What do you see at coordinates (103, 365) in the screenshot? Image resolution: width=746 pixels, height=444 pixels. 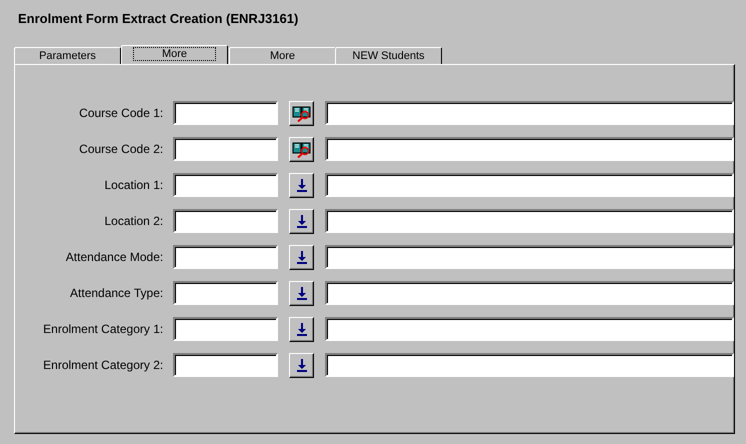 I see `field-label: Enrolment Category 2:` at bounding box center [103, 365].